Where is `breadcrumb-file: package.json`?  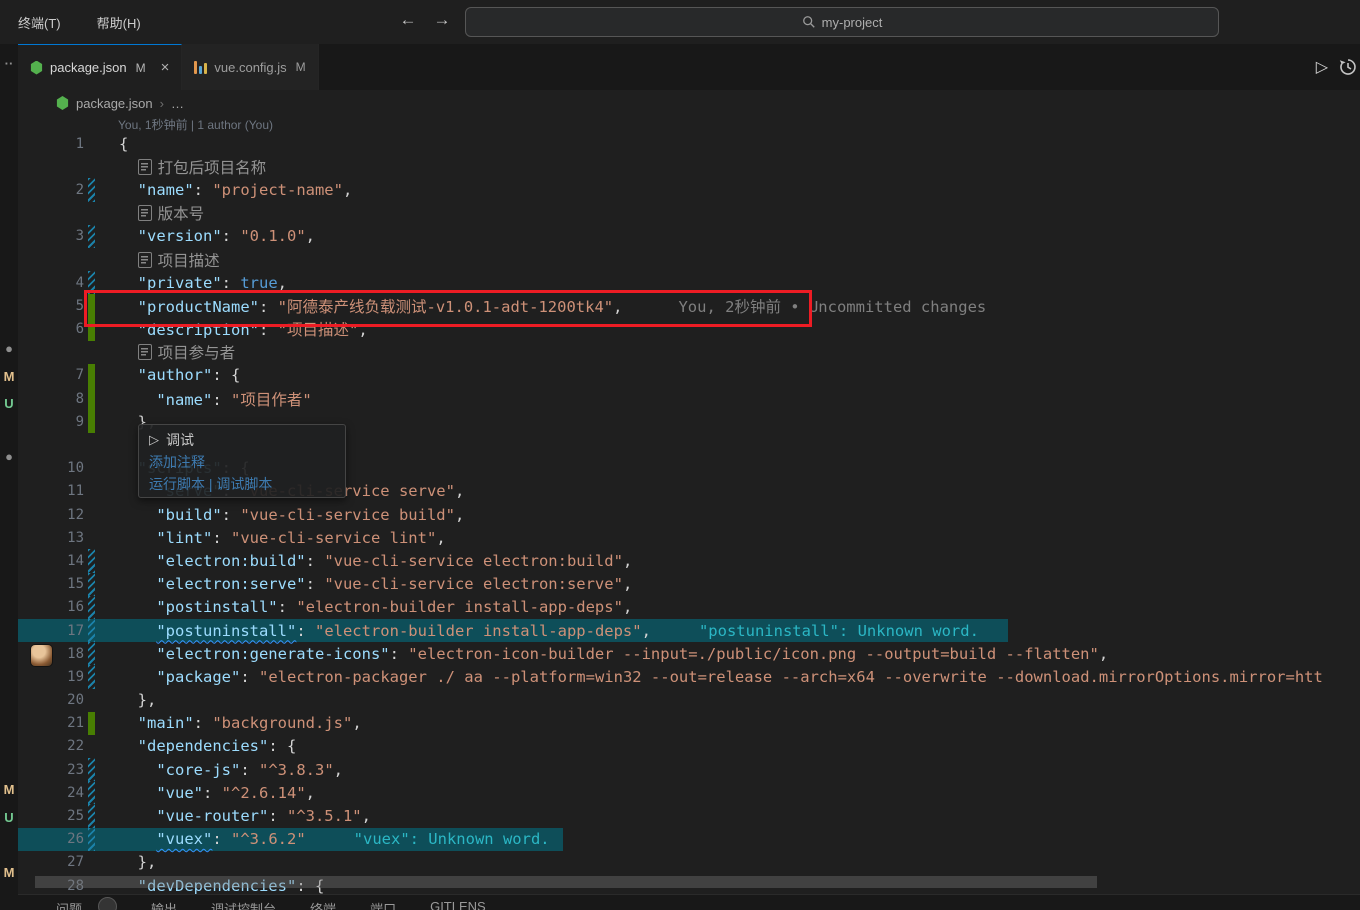 breadcrumb-file: package.json is located at coordinates (114, 103).